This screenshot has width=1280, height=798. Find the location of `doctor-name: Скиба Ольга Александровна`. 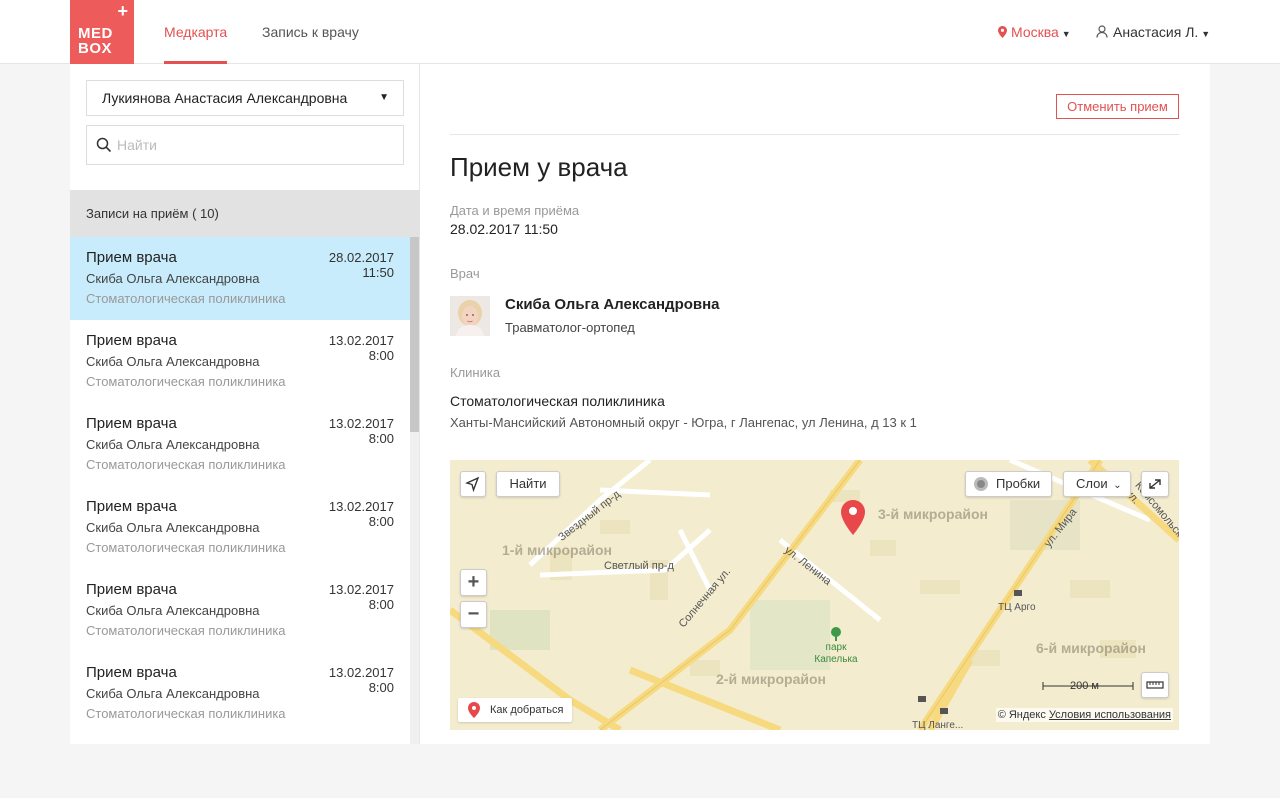

doctor-name: Скиба Ольга Александровна is located at coordinates (612, 304).